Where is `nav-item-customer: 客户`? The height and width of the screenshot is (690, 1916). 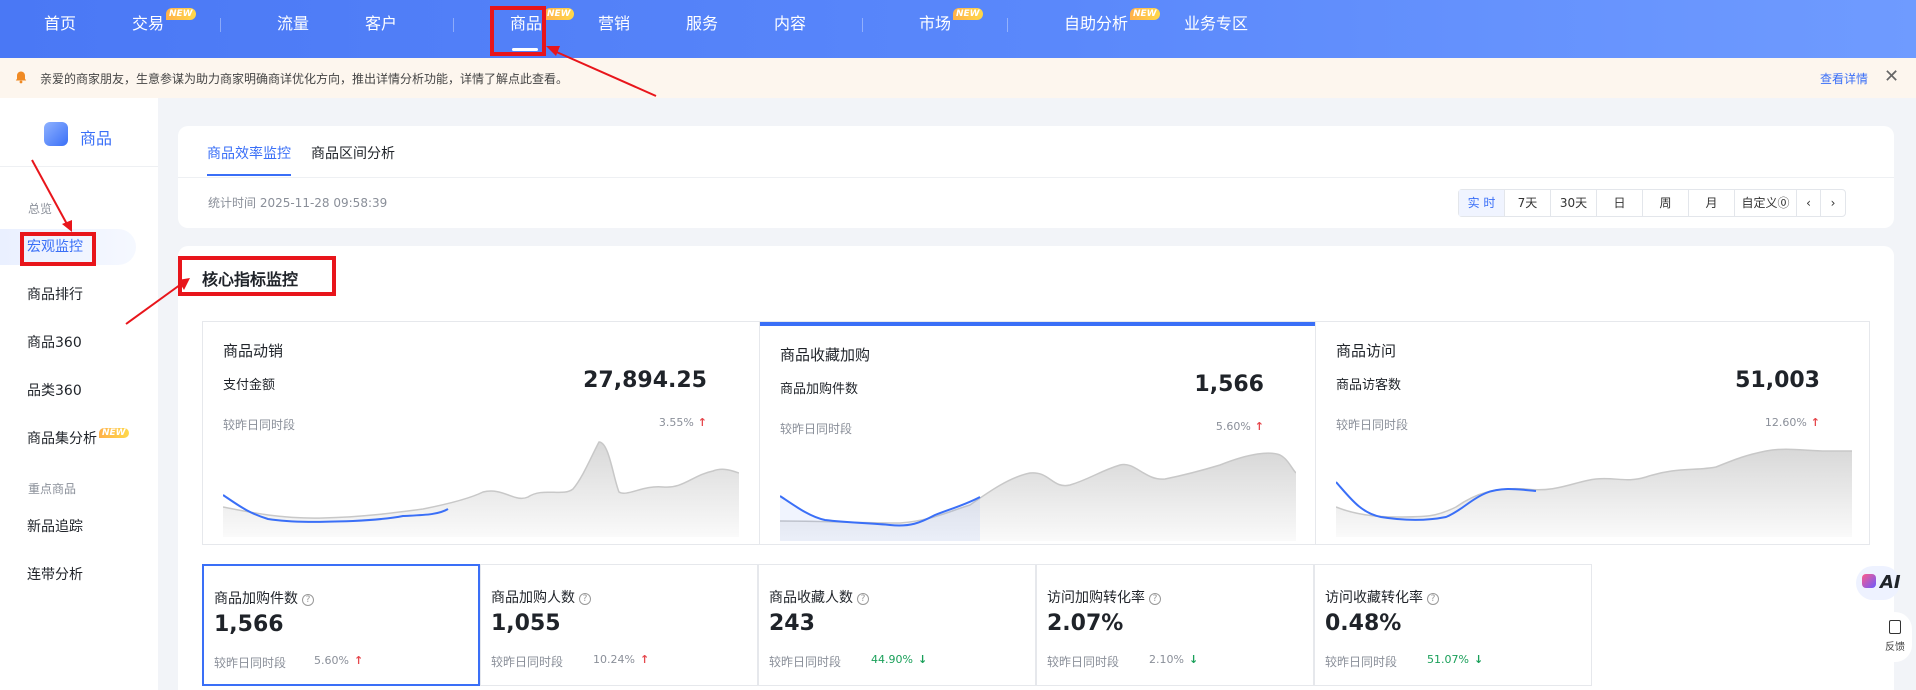
nav-item-customer: 客户 is located at coordinates (381, 24).